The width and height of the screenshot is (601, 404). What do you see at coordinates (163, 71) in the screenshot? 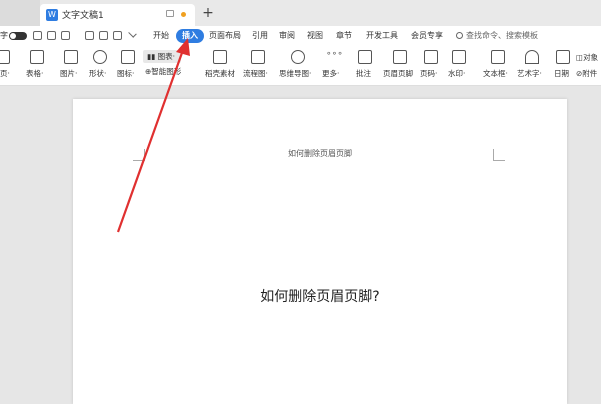
I see `smart-art-button: ⊕智能图形` at bounding box center [163, 71].